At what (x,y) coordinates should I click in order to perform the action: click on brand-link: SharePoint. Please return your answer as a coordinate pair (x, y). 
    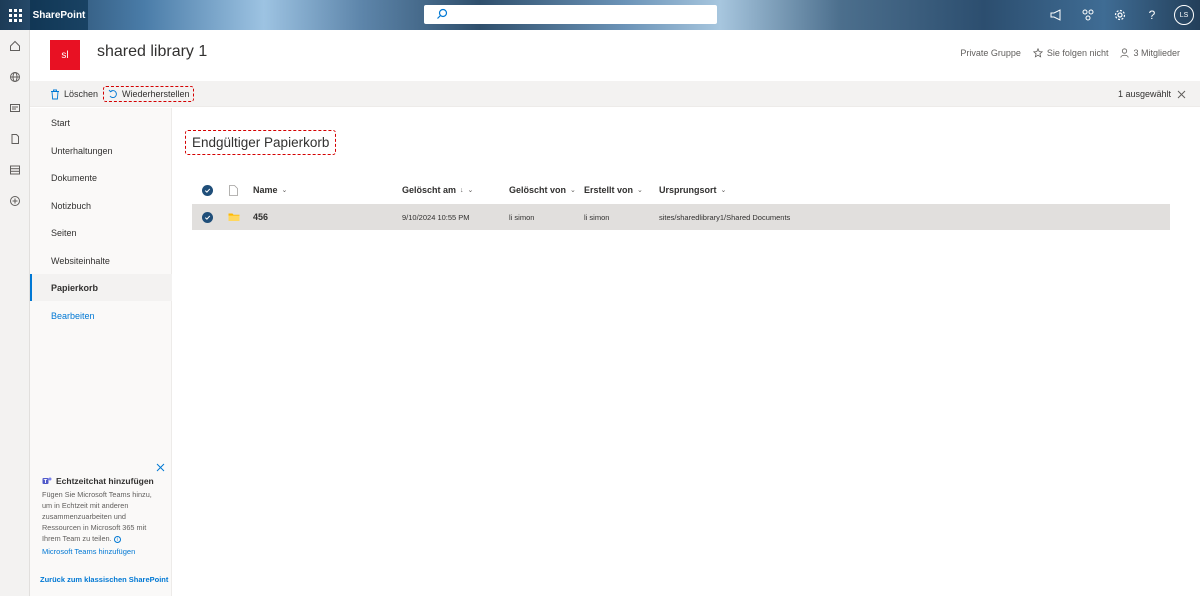
    Looking at the image, I should click on (59, 15).